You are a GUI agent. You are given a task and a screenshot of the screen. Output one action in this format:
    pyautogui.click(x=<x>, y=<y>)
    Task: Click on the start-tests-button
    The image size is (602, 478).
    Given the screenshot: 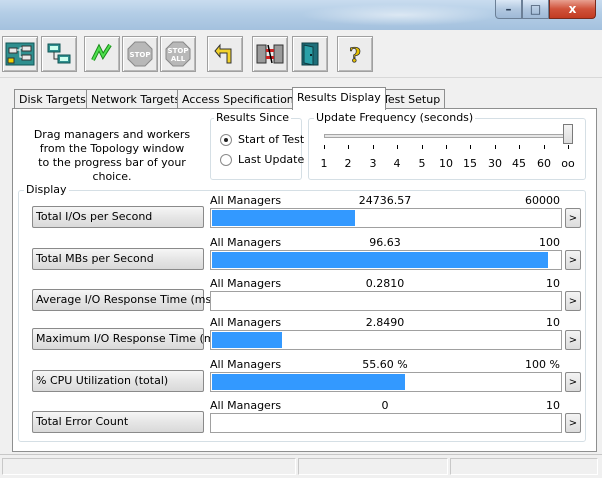 What is the action you would take?
    pyautogui.click(x=102, y=54)
    